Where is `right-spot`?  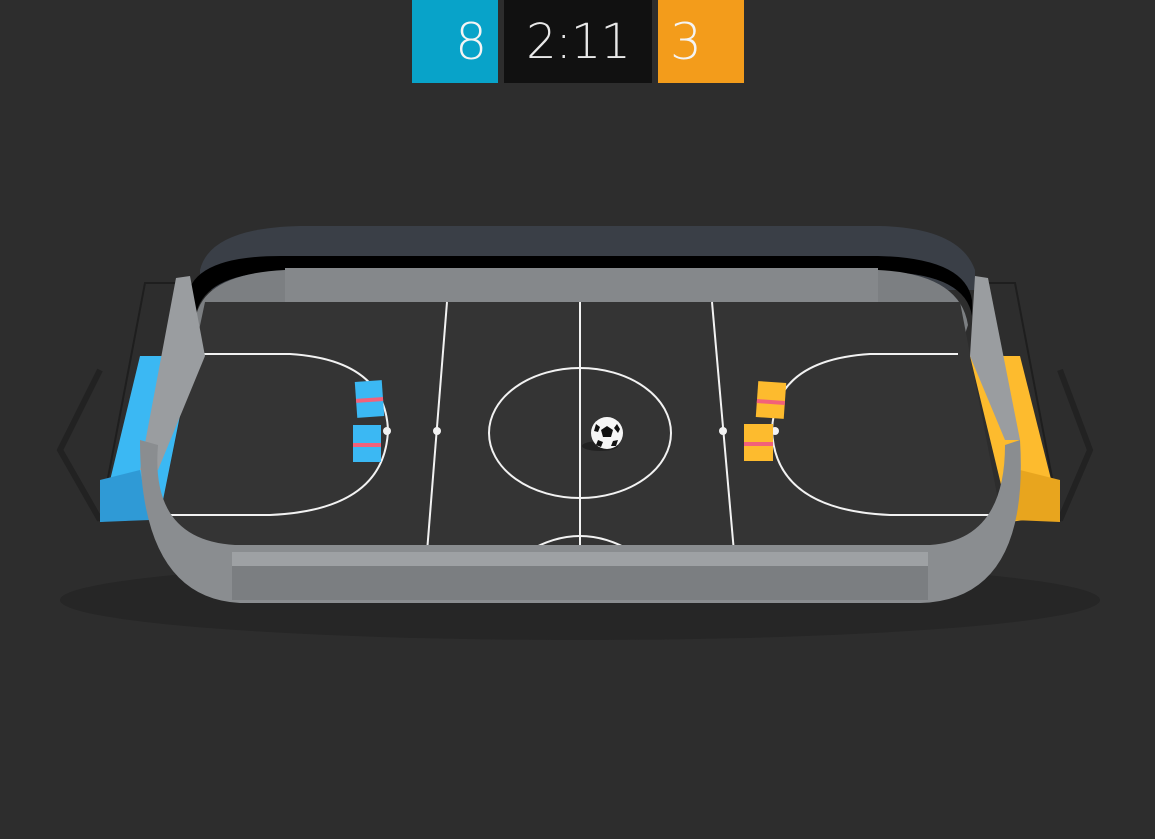
right-spot is located at coordinates (723, 431).